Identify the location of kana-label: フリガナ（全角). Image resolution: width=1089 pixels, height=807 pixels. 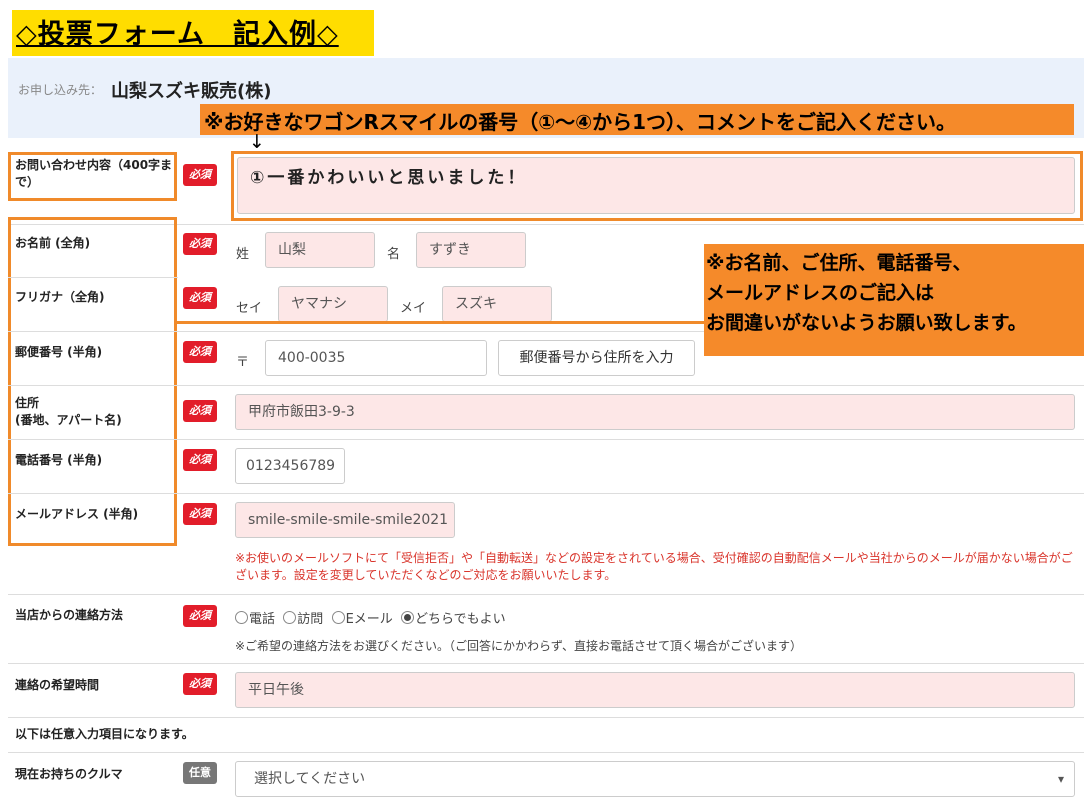
(60, 297).